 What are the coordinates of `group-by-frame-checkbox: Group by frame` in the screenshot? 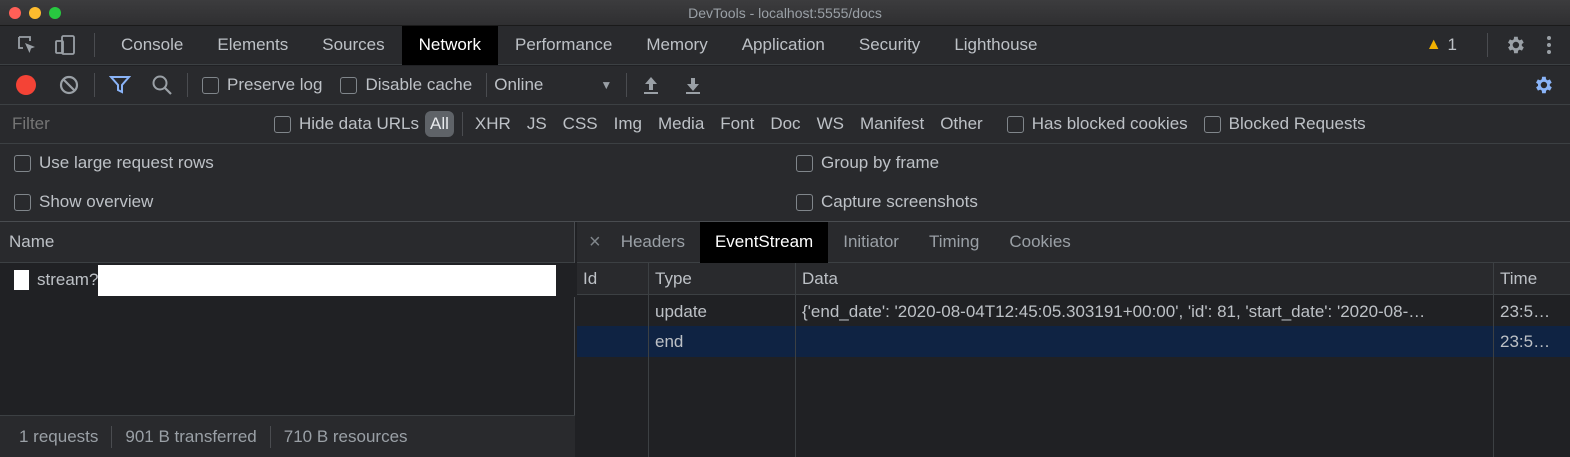 It's located at (867, 163).